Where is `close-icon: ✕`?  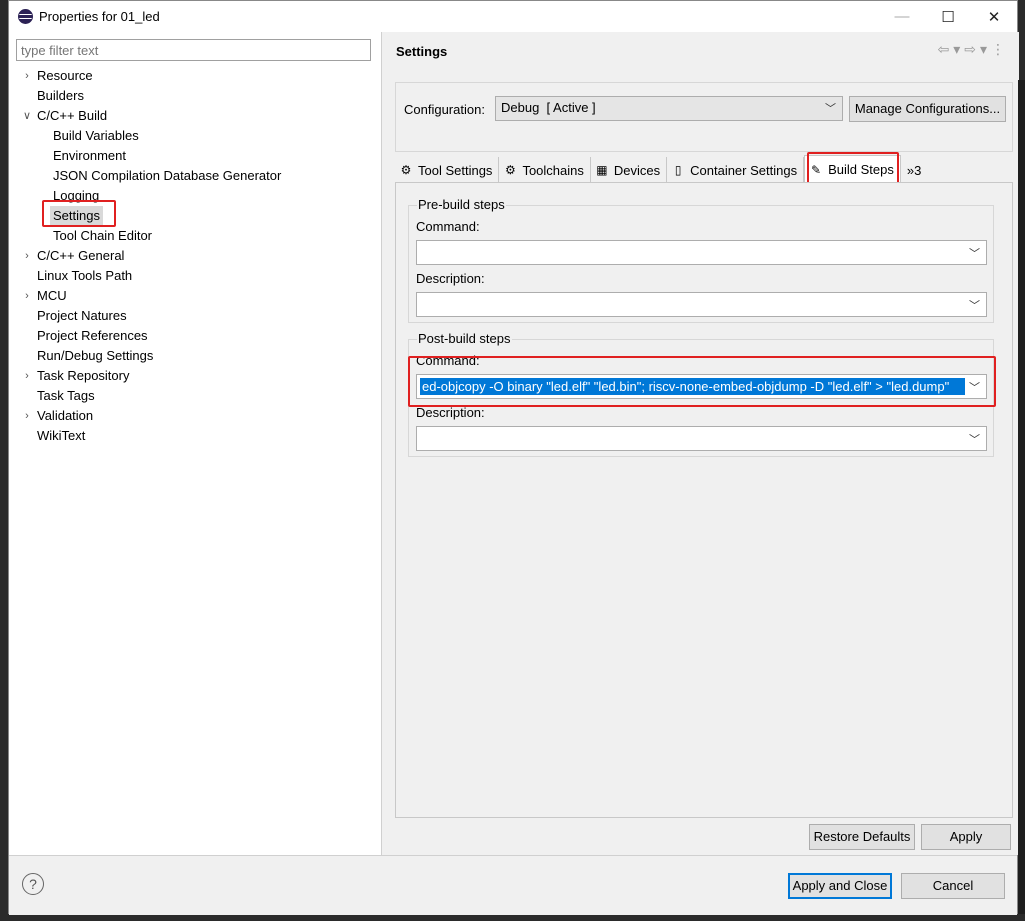 close-icon: ✕ is located at coordinates (994, 16).